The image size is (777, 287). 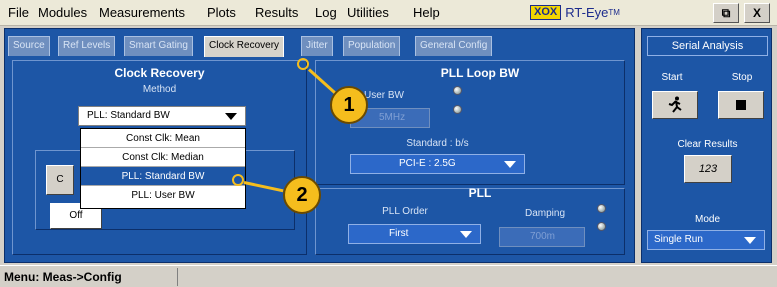 I want to click on damping-label: Damping, so click(x=545, y=213).